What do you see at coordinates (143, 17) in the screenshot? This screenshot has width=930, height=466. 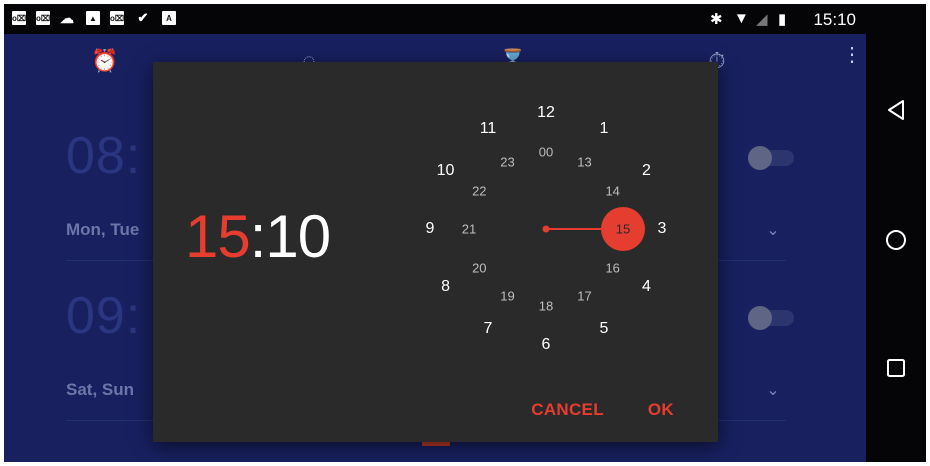 I see `check-mail-icon: ✔` at bounding box center [143, 17].